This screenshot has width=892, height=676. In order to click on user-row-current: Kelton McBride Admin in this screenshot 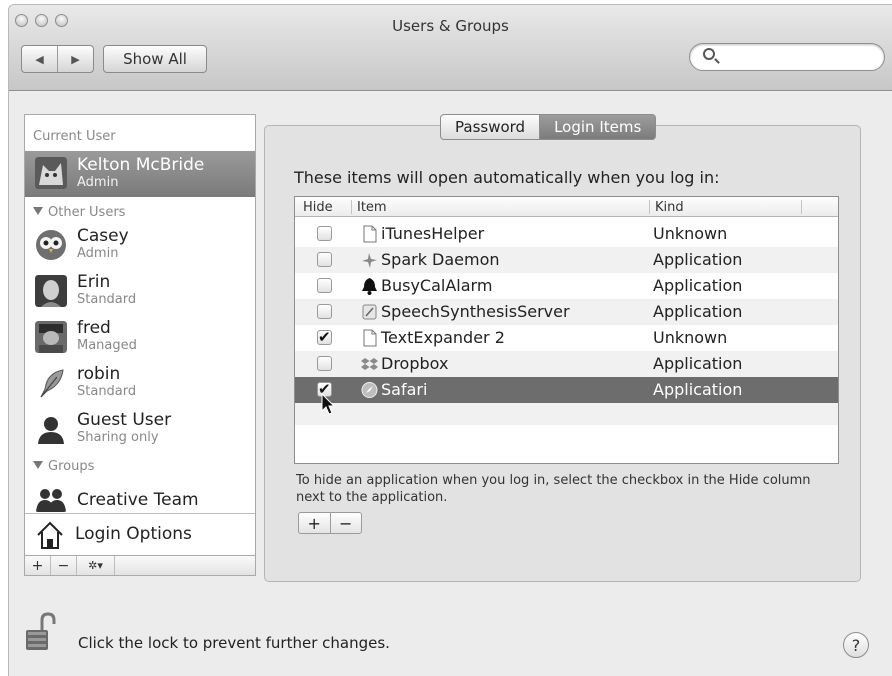, I will do `click(140, 174)`.